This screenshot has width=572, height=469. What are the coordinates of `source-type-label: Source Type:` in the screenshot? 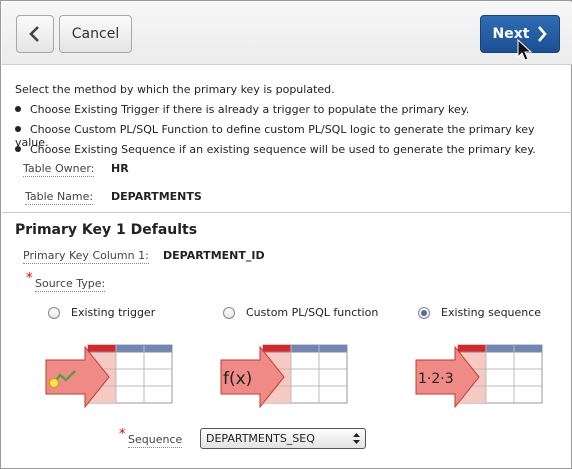 It's located at (70, 284).